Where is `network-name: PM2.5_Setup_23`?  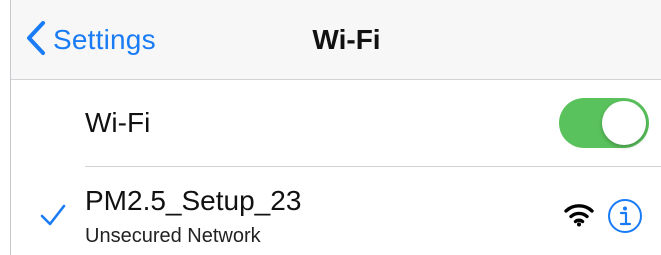
network-name: PM2.5_Setup_23 is located at coordinates (193, 200).